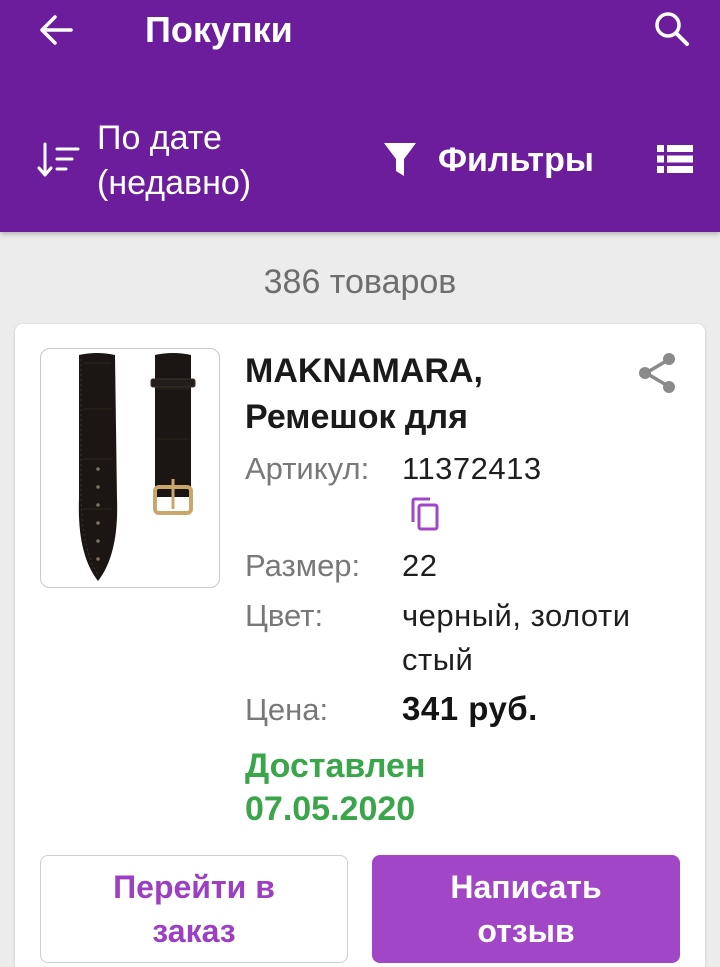  Describe the element at coordinates (516, 637) in the screenshot. I see `color-value: черный, золотистый` at that location.